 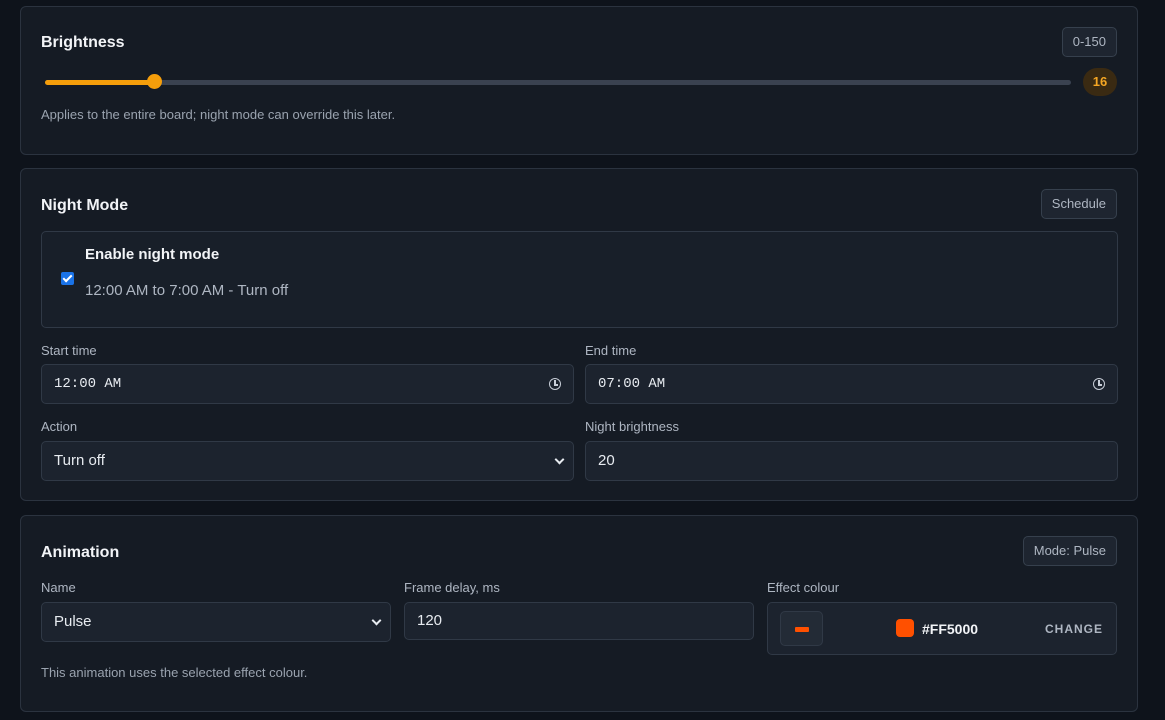 What do you see at coordinates (1089, 42) in the screenshot?
I see `brightness-range-chip: 0-150` at bounding box center [1089, 42].